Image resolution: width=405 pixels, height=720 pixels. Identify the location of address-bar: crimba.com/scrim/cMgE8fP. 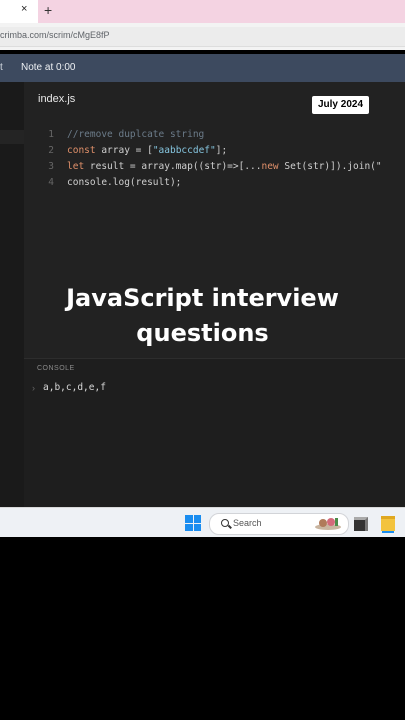
(202, 37).